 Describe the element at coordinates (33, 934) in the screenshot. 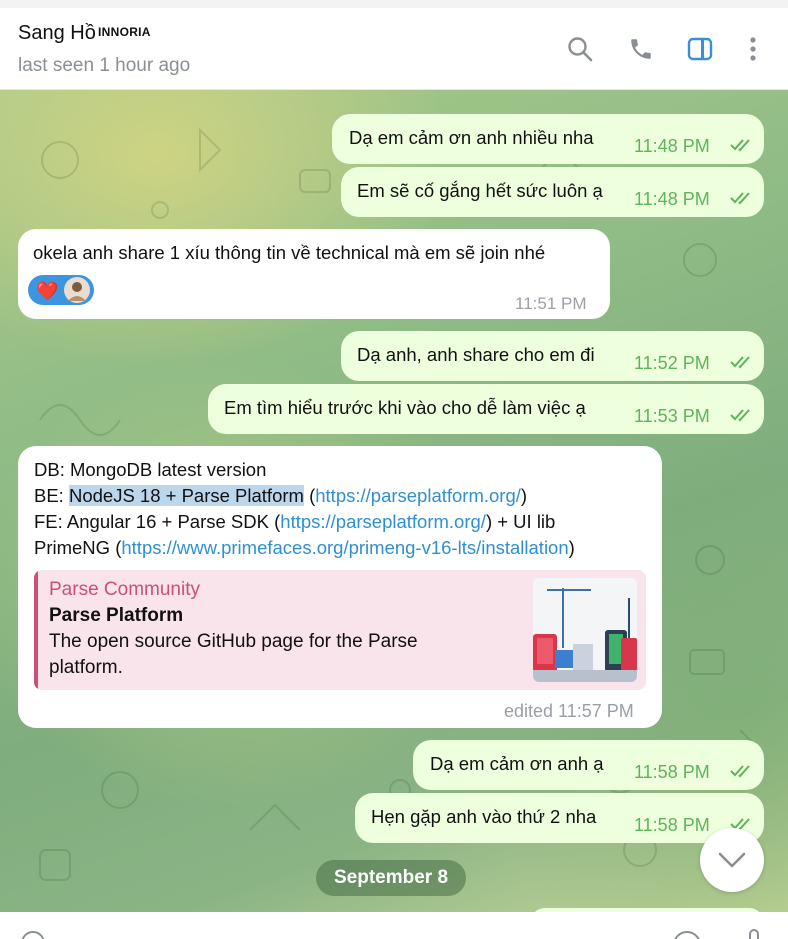

I see `emoji-icon` at that location.